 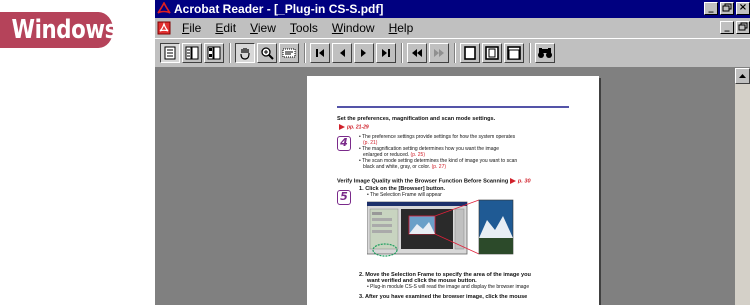 I want to click on os-label: Windows, so click(x=58, y=30).